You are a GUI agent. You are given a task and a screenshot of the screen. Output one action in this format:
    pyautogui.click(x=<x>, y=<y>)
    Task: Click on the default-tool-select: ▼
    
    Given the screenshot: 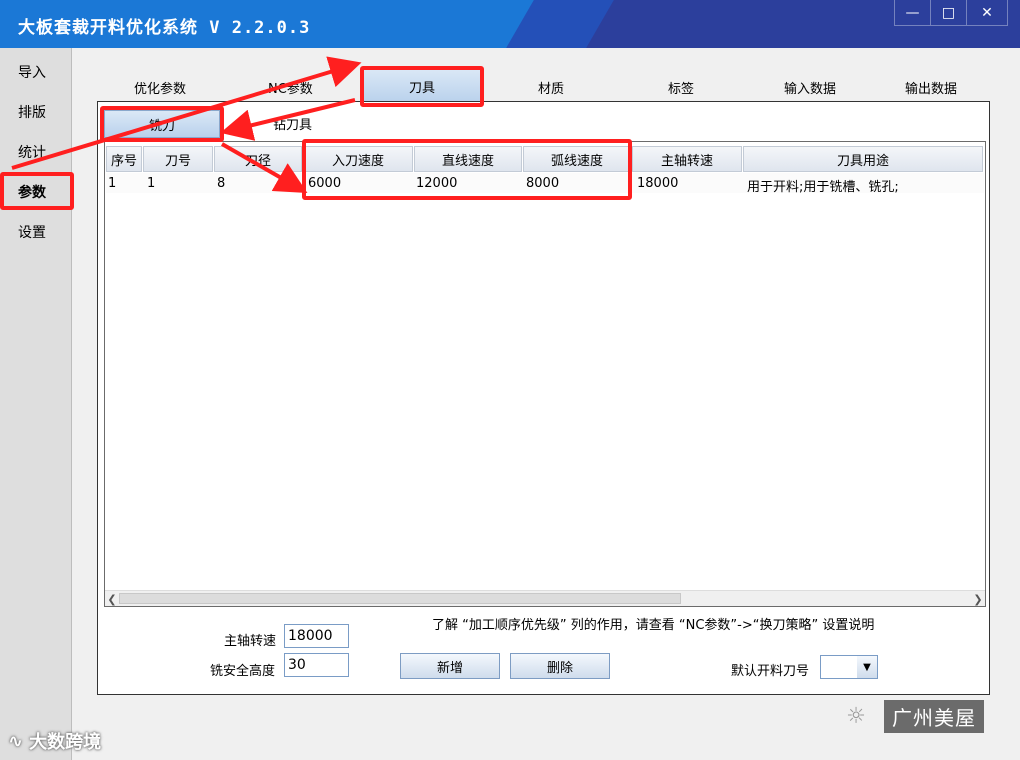 What is the action you would take?
    pyautogui.click(x=849, y=667)
    